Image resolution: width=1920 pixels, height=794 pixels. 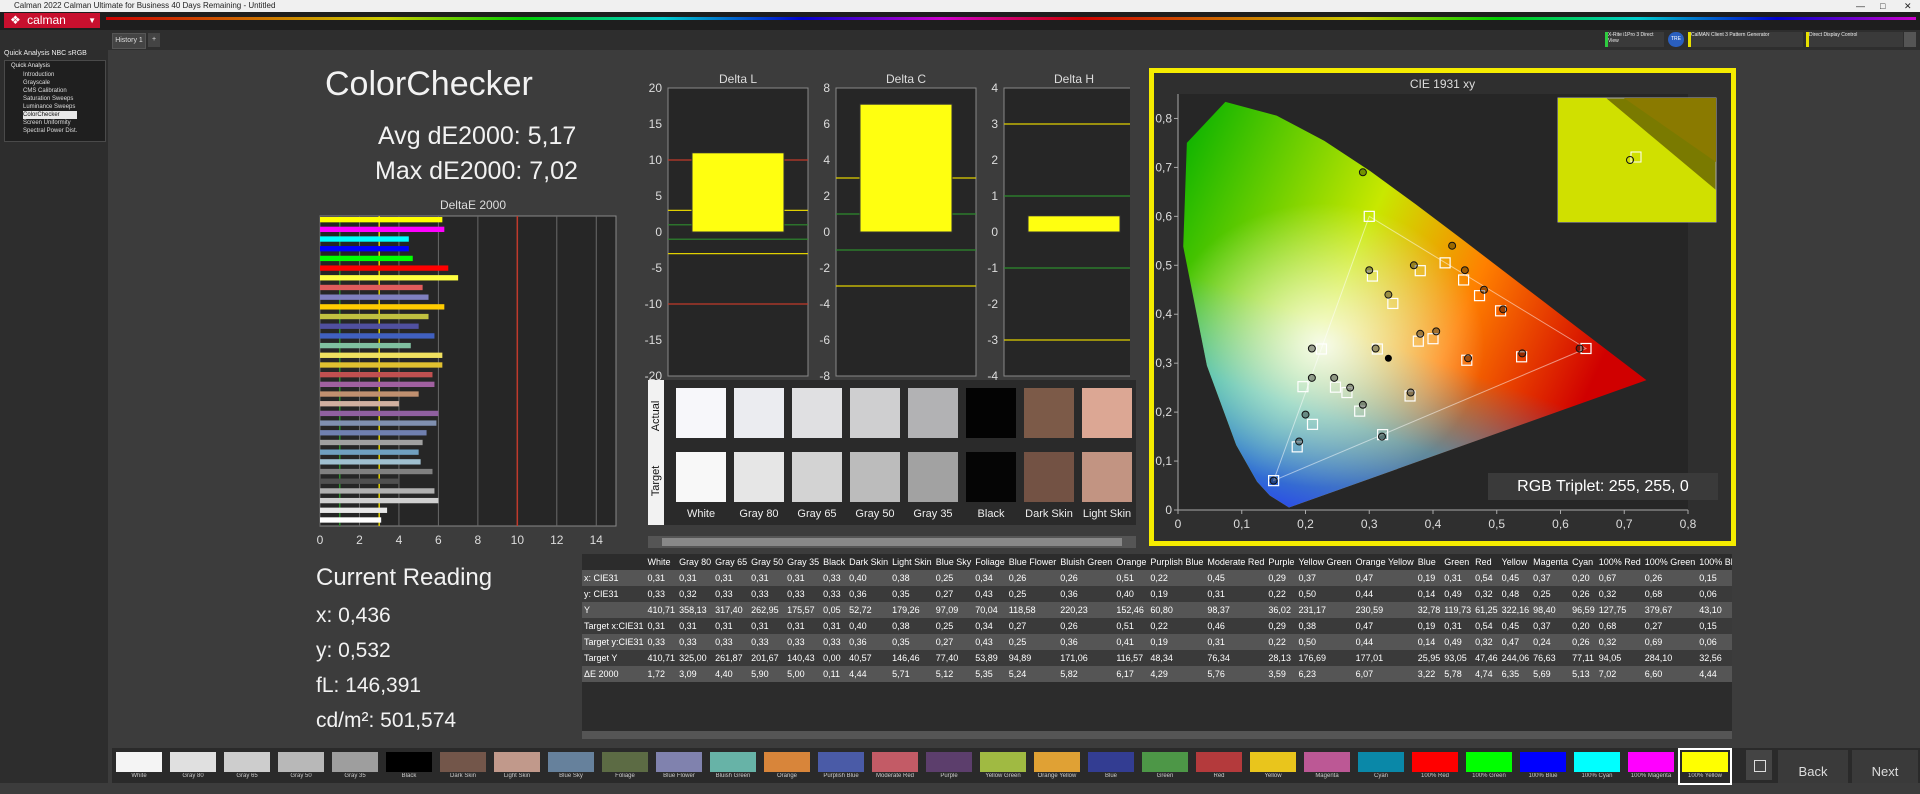 I want to click on tree-section: Quick Analysis, so click(x=30, y=66).